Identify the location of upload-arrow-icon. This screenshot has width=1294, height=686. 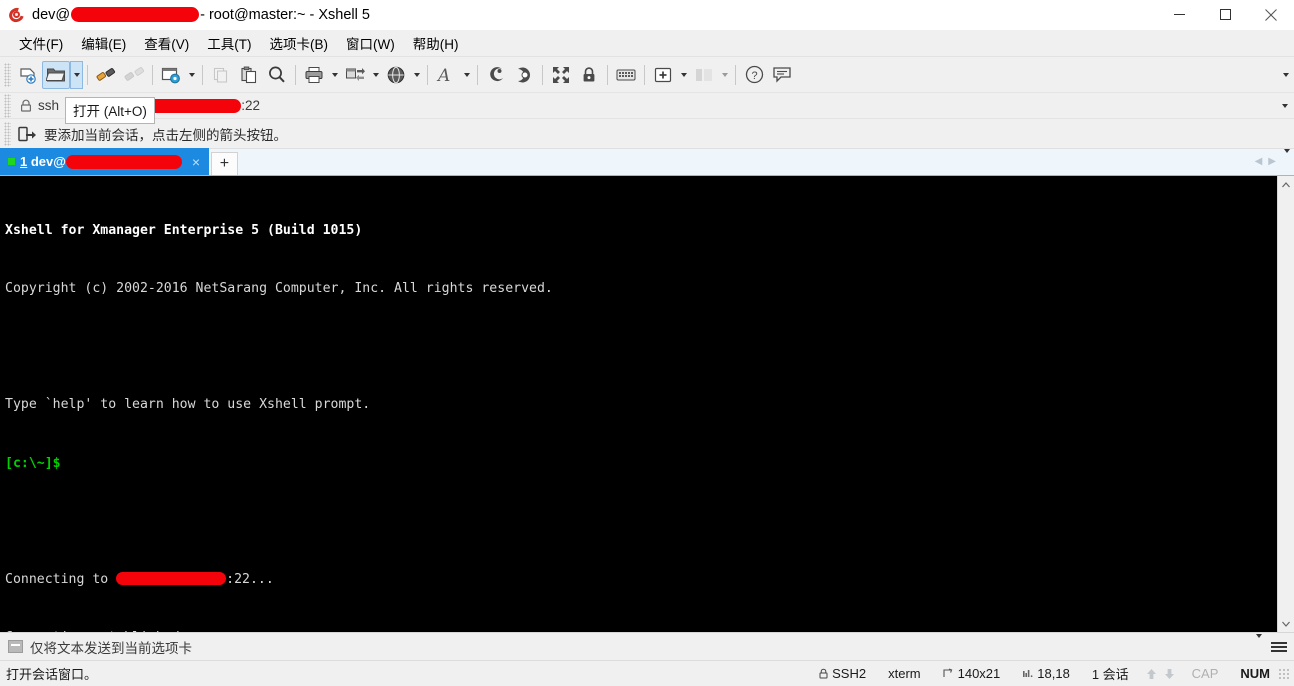
(1151, 674).